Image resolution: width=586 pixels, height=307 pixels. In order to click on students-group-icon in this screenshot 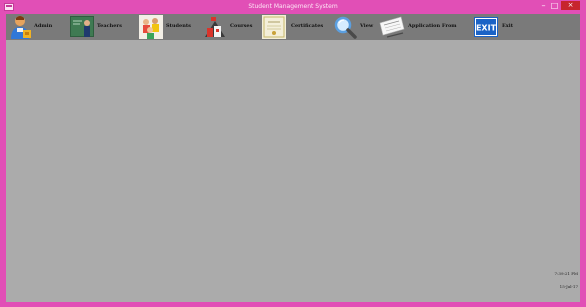, I will do `click(151, 27)`.